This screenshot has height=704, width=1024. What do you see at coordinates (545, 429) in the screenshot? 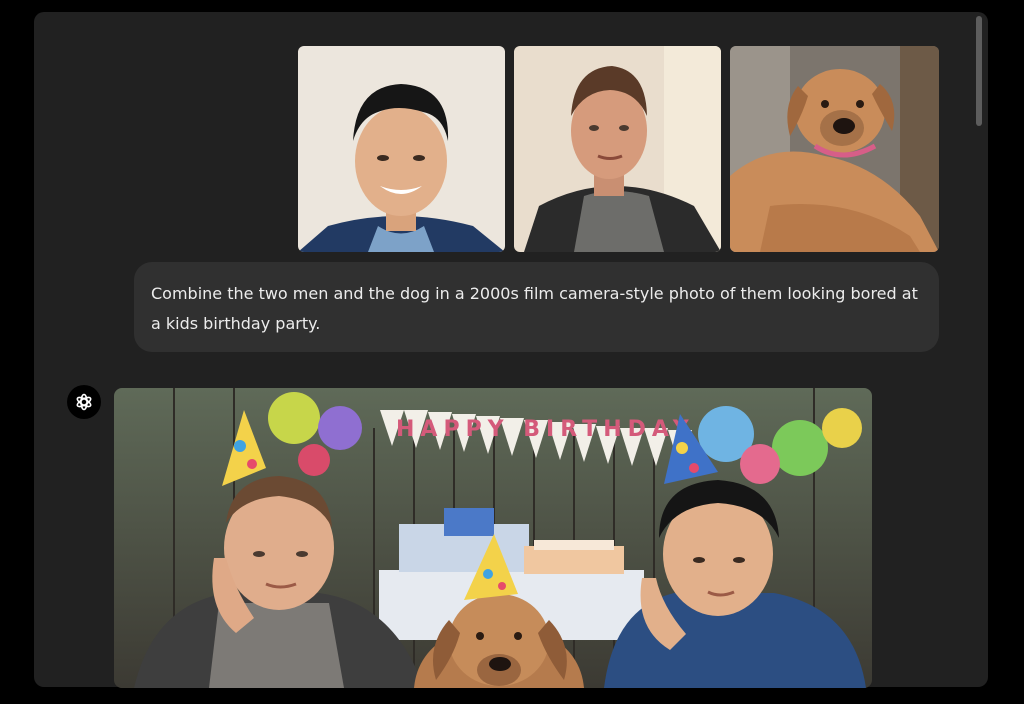
I see `banner-text: HAPPY BIRTHDAY` at bounding box center [545, 429].